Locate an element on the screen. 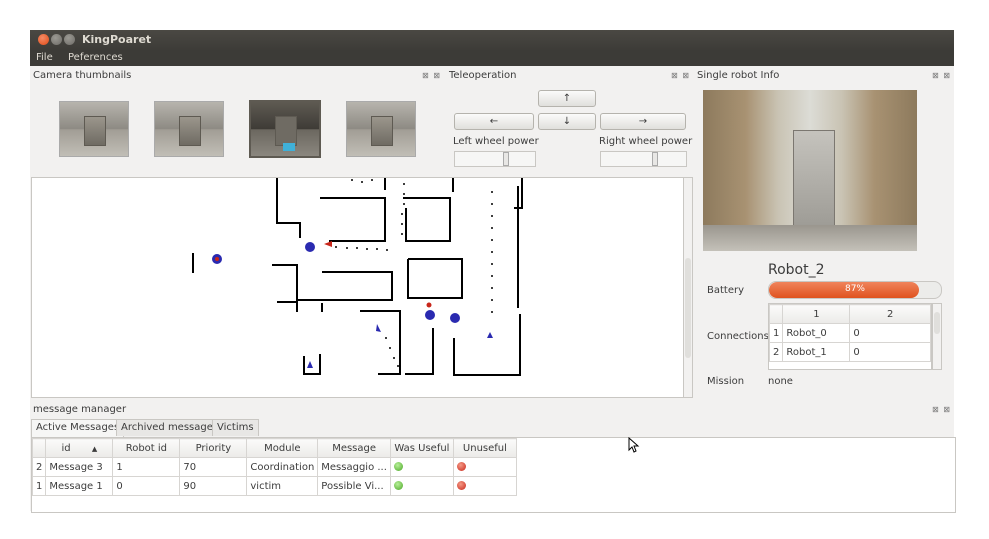 The width and height of the screenshot is (989, 539). map-svg is located at coordinates (357, 277).